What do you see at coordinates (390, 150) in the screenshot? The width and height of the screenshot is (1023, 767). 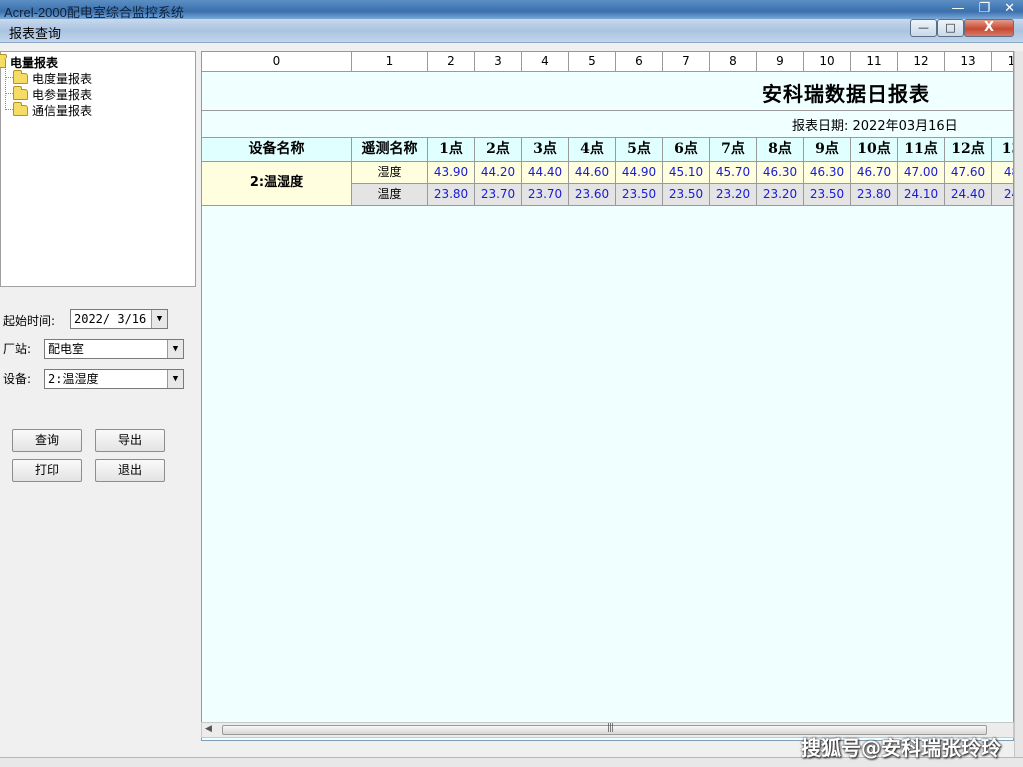 I see `header-measure-name: 遥测名称` at bounding box center [390, 150].